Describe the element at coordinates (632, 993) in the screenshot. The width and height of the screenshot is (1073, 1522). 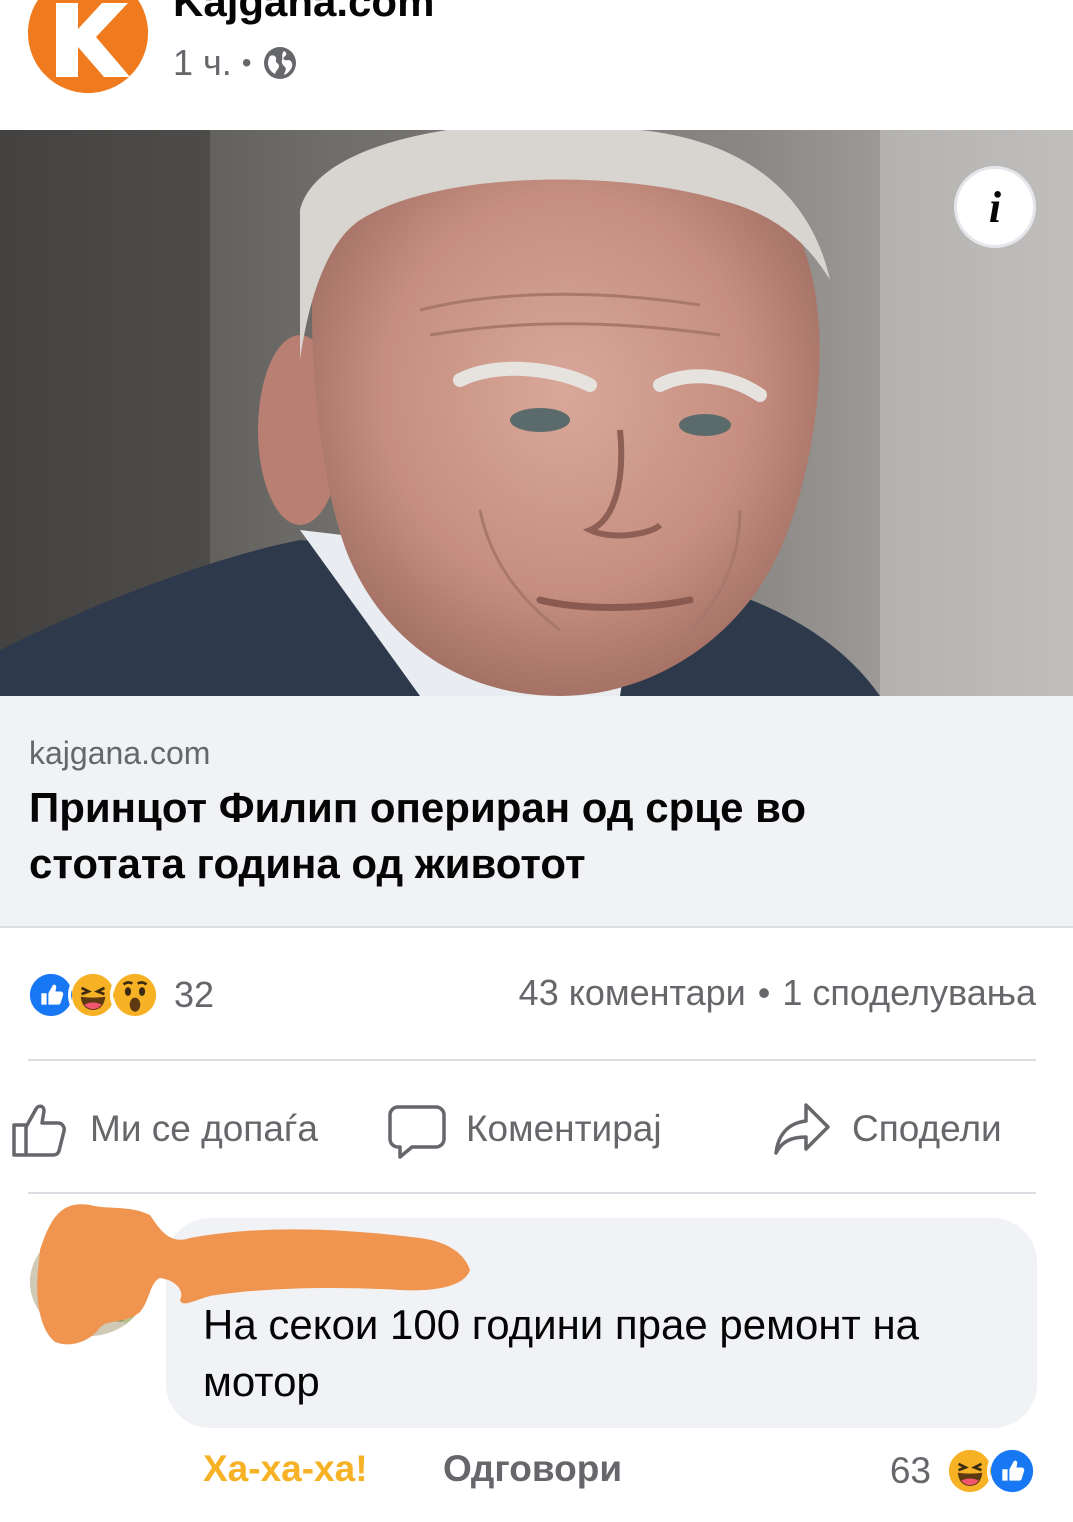
I see `comments-count: 43 коментари` at that location.